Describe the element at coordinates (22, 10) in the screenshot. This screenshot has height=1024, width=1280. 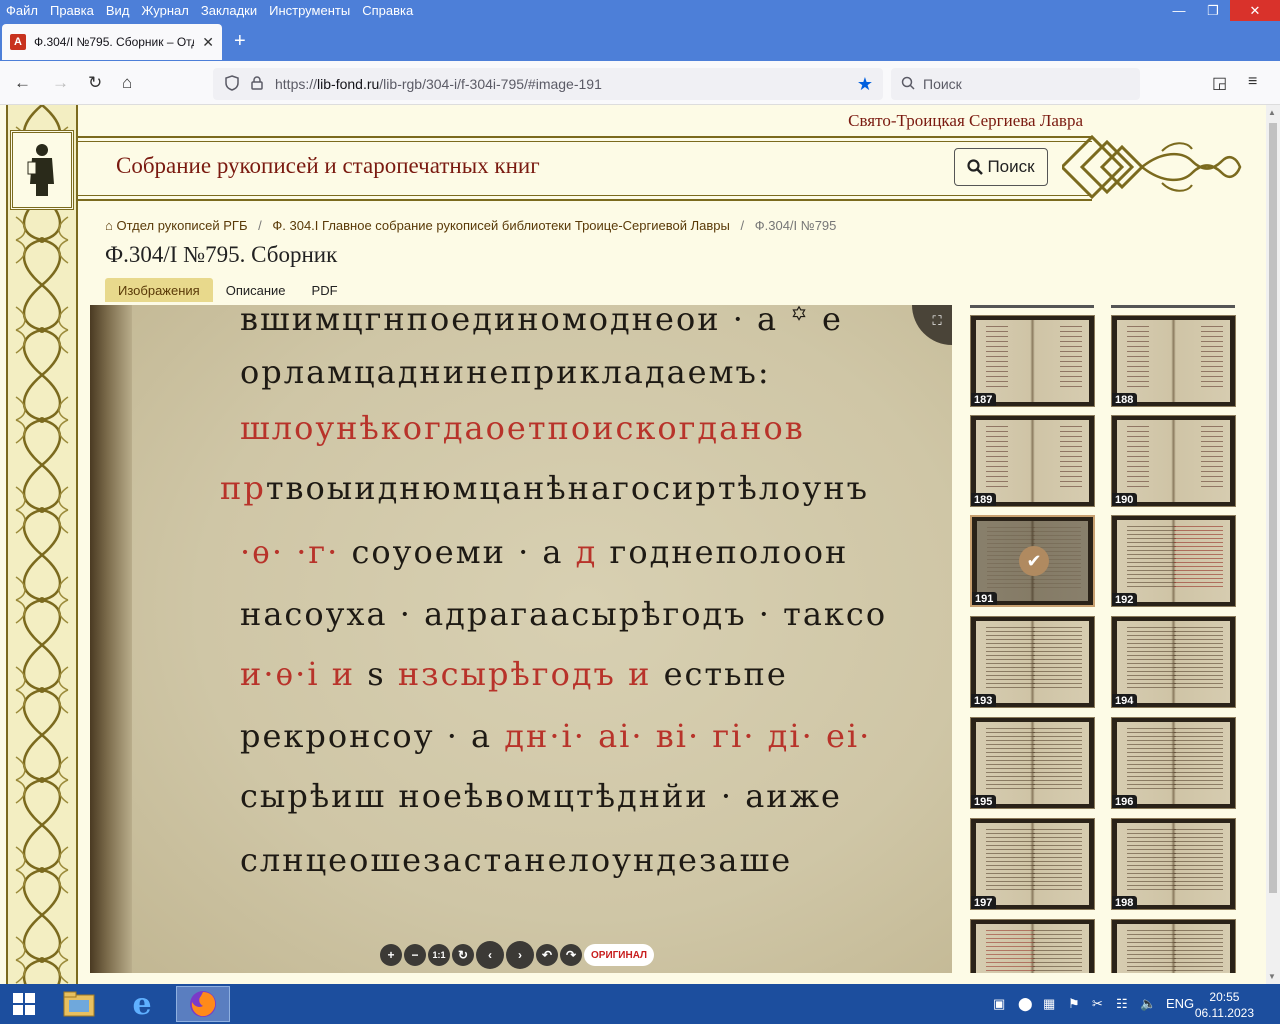
I see `menu-file: Файл` at that location.